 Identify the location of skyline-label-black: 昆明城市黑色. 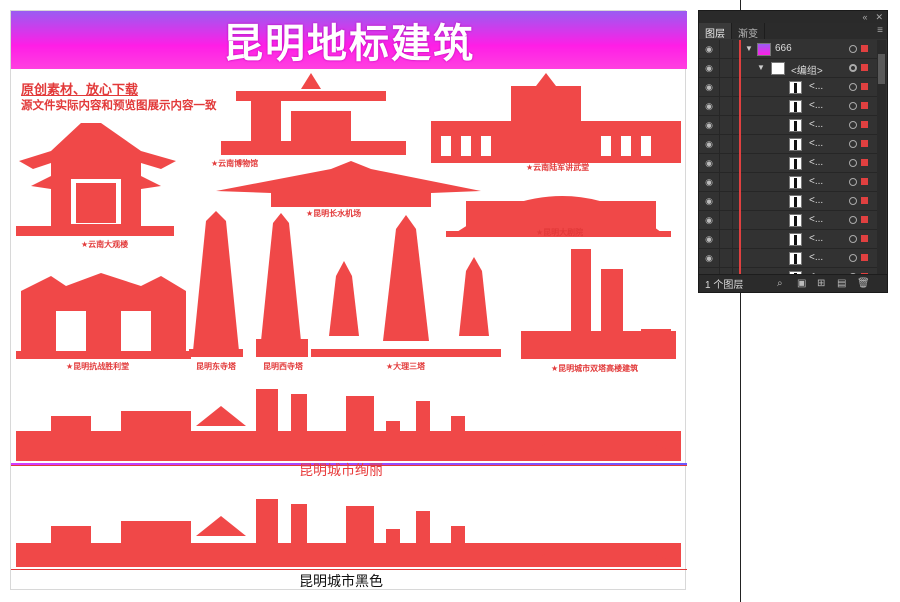
(341, 582).